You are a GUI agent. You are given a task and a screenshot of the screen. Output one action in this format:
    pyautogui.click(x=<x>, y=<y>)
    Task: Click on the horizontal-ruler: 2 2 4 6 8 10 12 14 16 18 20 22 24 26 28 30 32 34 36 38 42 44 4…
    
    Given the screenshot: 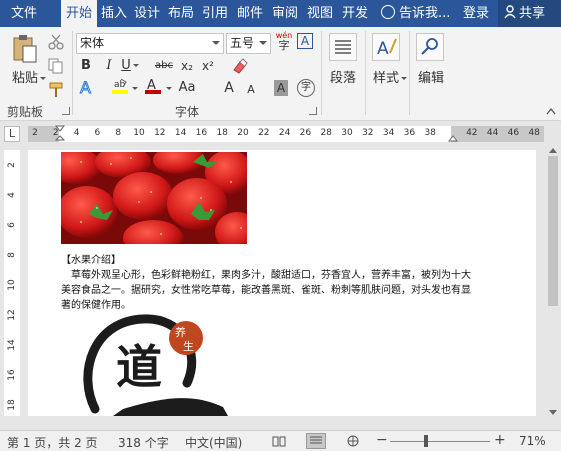 What is the action you would take?
    pyautogui.click(x=286, y=134)
    